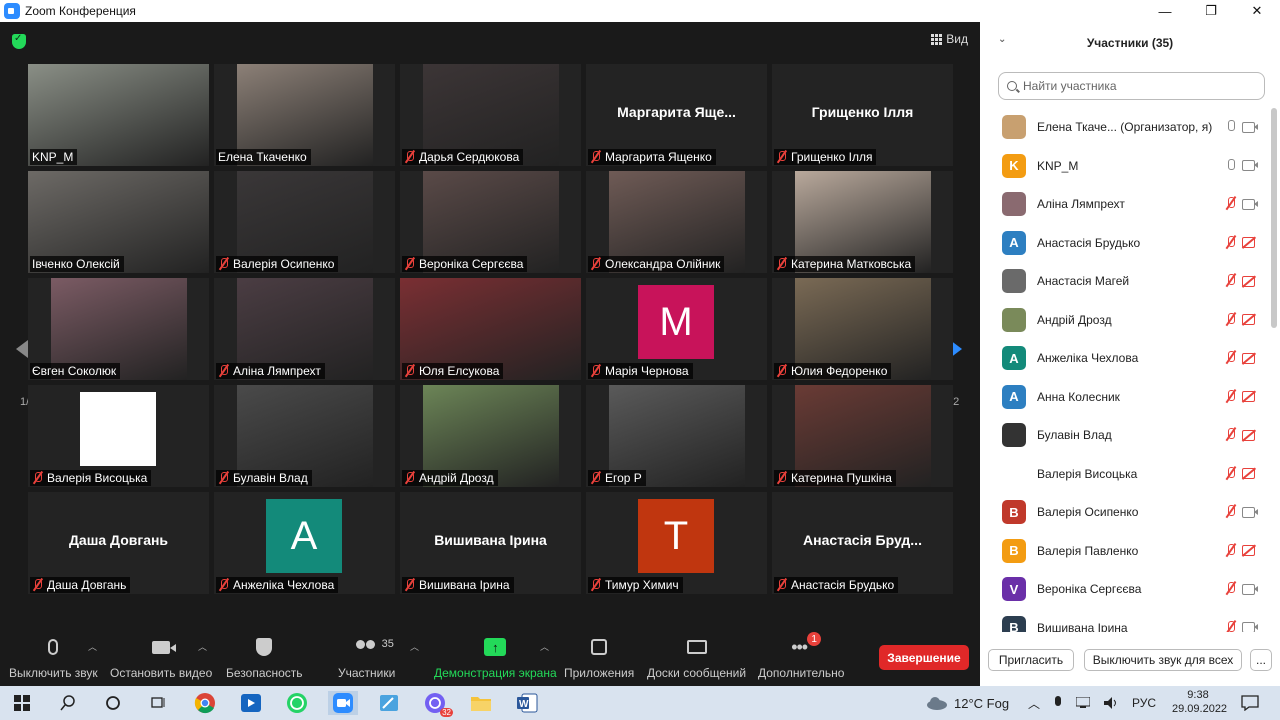  What do you see at coordinates (1274, 218) in the screenshot?
I see `participant-list-scrollbar` at bounding box center [1274, 218].